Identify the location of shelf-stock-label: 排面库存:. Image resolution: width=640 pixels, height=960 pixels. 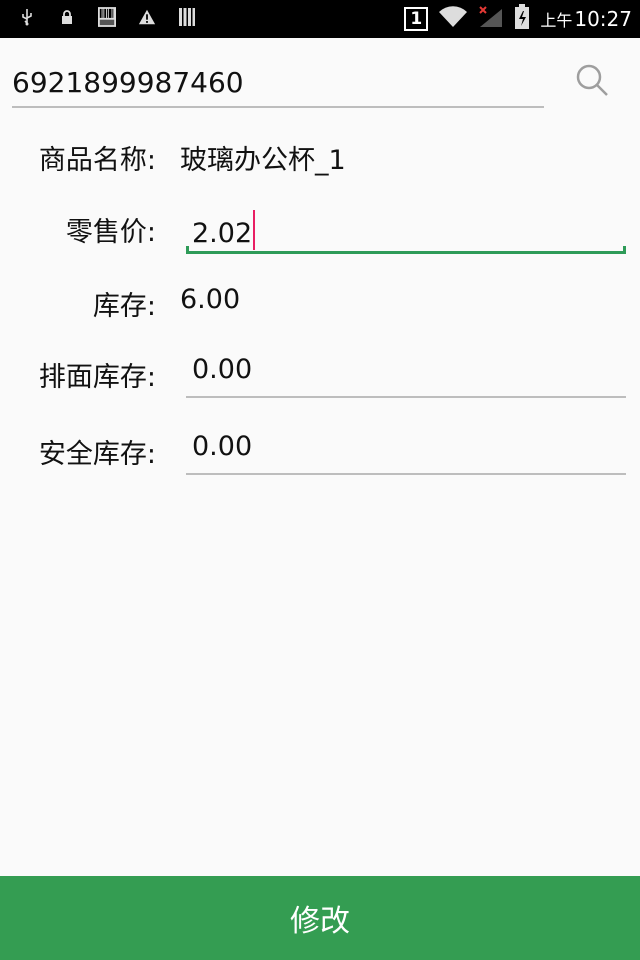
(97, 377).